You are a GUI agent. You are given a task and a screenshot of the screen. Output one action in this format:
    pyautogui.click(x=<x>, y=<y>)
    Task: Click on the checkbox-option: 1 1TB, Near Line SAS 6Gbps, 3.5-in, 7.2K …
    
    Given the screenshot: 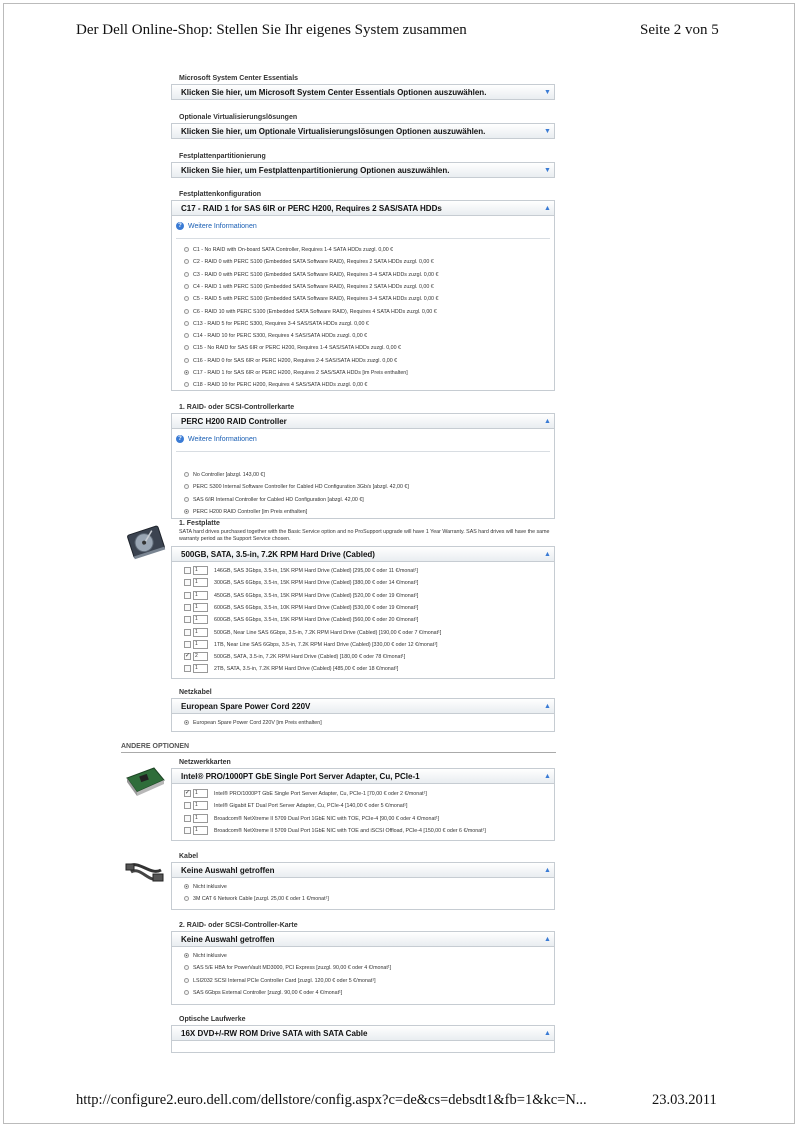 What is the action you would take?
    pyautogui.click(x=310, y=645)
    